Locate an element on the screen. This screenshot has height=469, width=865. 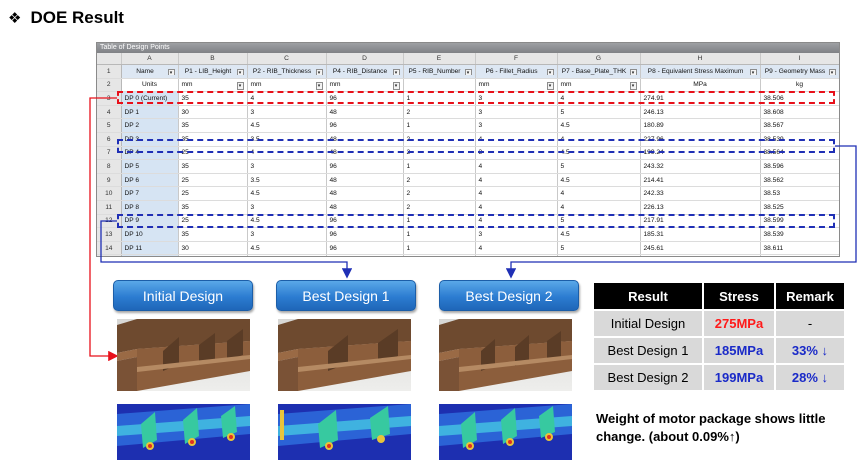
best-design-2-geometry-image is located at coordinates (505, 355).